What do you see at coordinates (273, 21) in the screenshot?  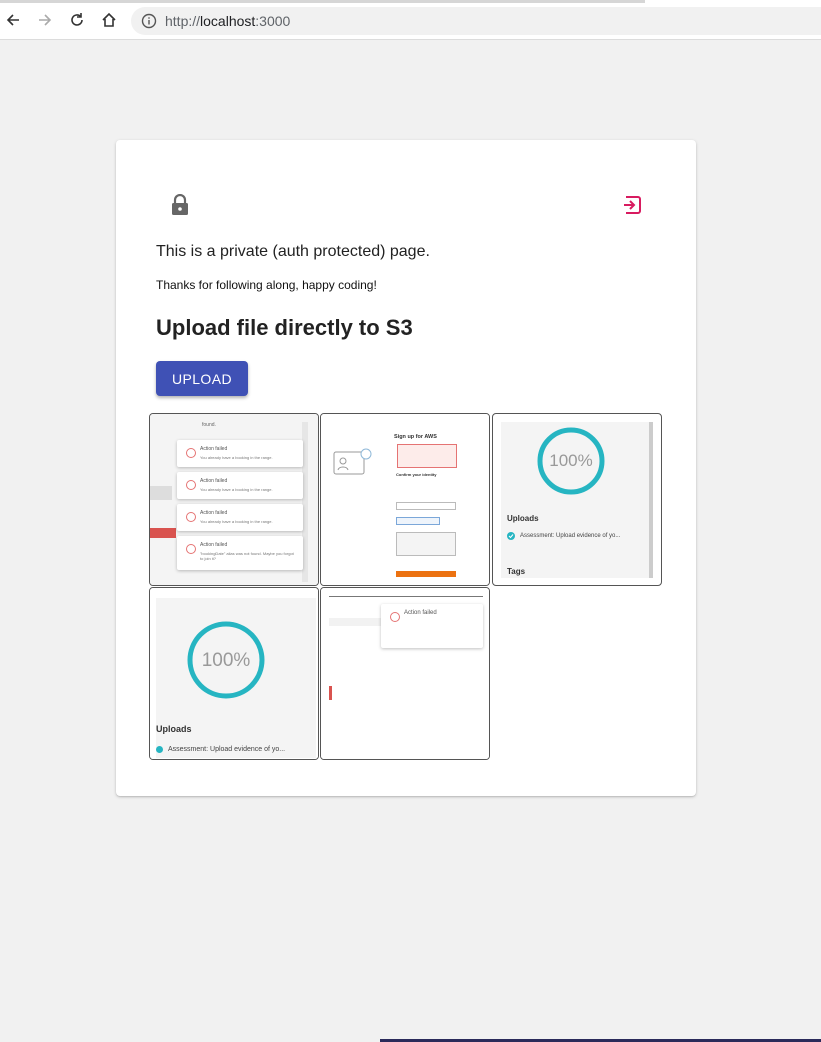 I see `url-port: :3000` at bounding box center [273, 21].